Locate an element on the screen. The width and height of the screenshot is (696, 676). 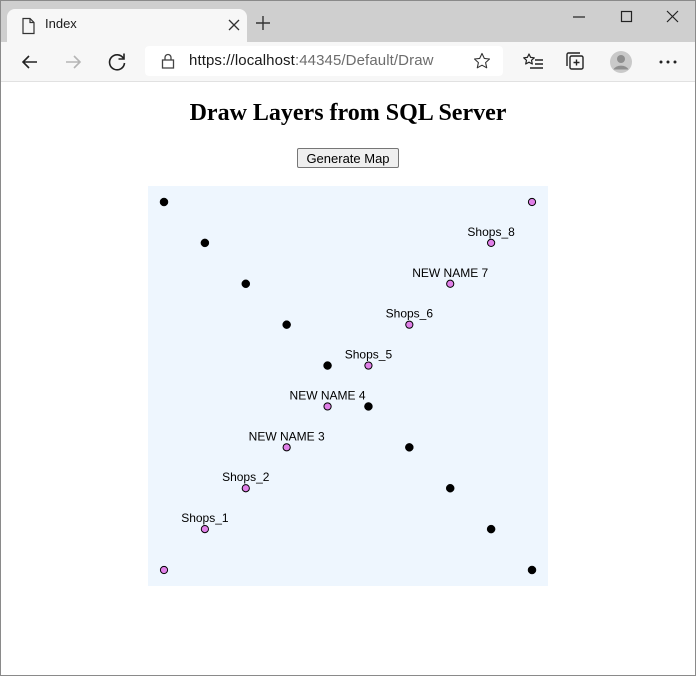
page-title: Draw Layers from SQL Server is located at coordinates (348, 113).